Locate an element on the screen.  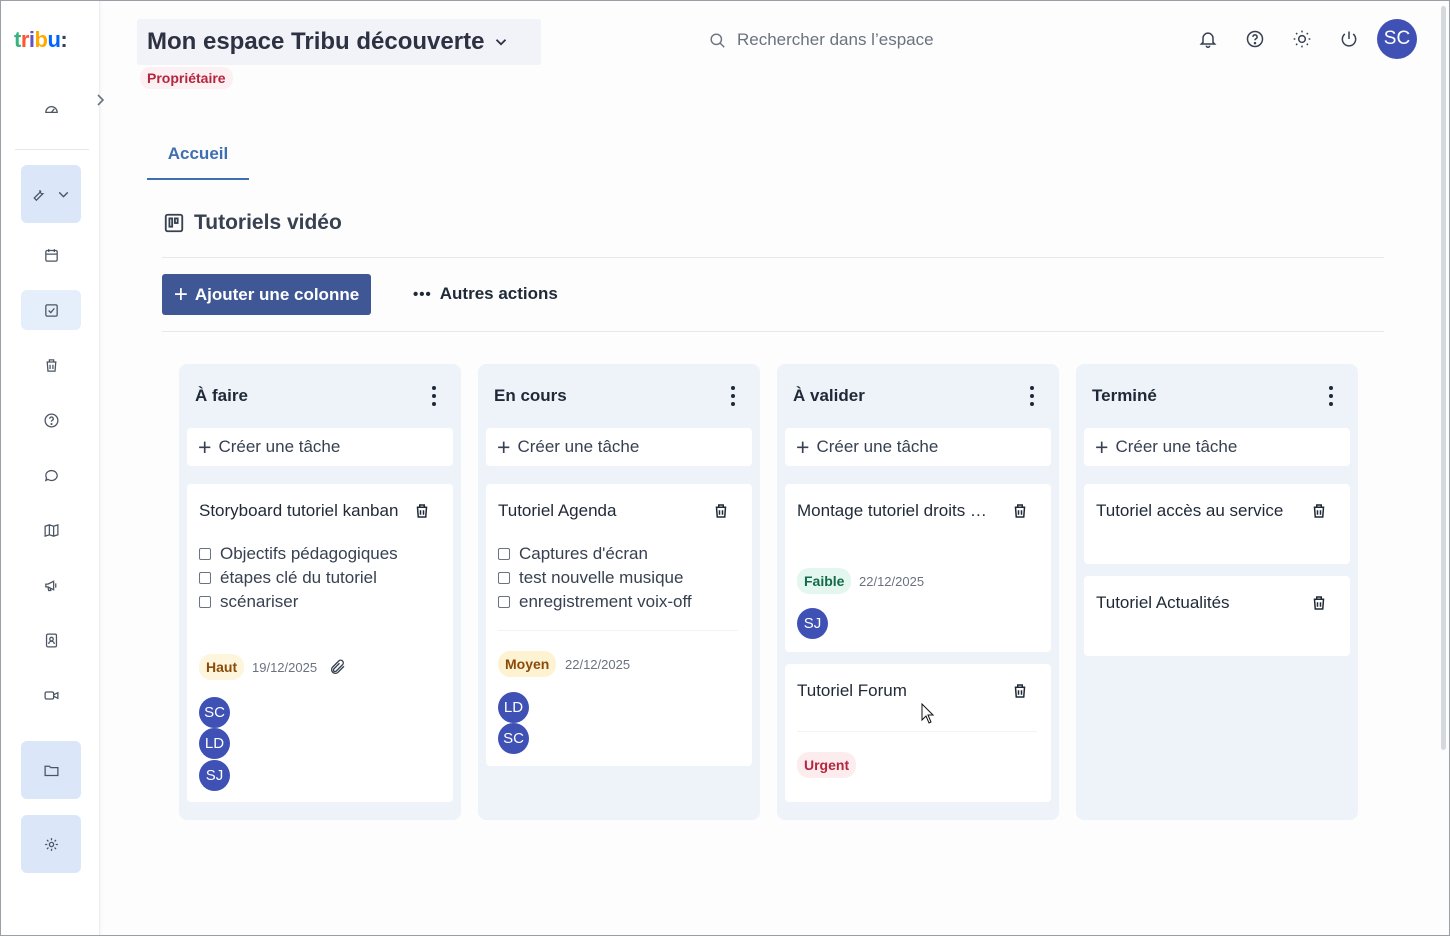
folder-icon is located at coordinates (51, 770).